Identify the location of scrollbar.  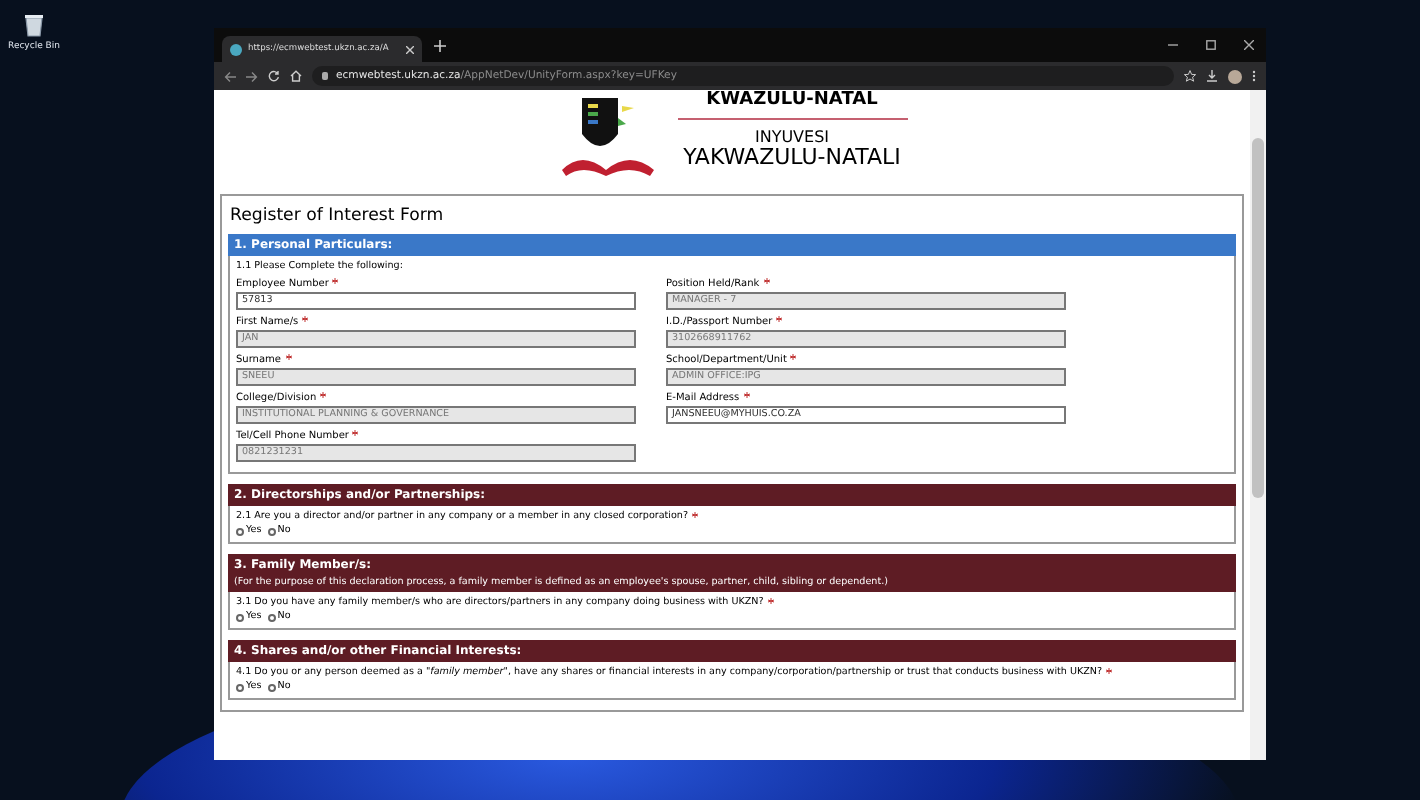
(1258, 425).